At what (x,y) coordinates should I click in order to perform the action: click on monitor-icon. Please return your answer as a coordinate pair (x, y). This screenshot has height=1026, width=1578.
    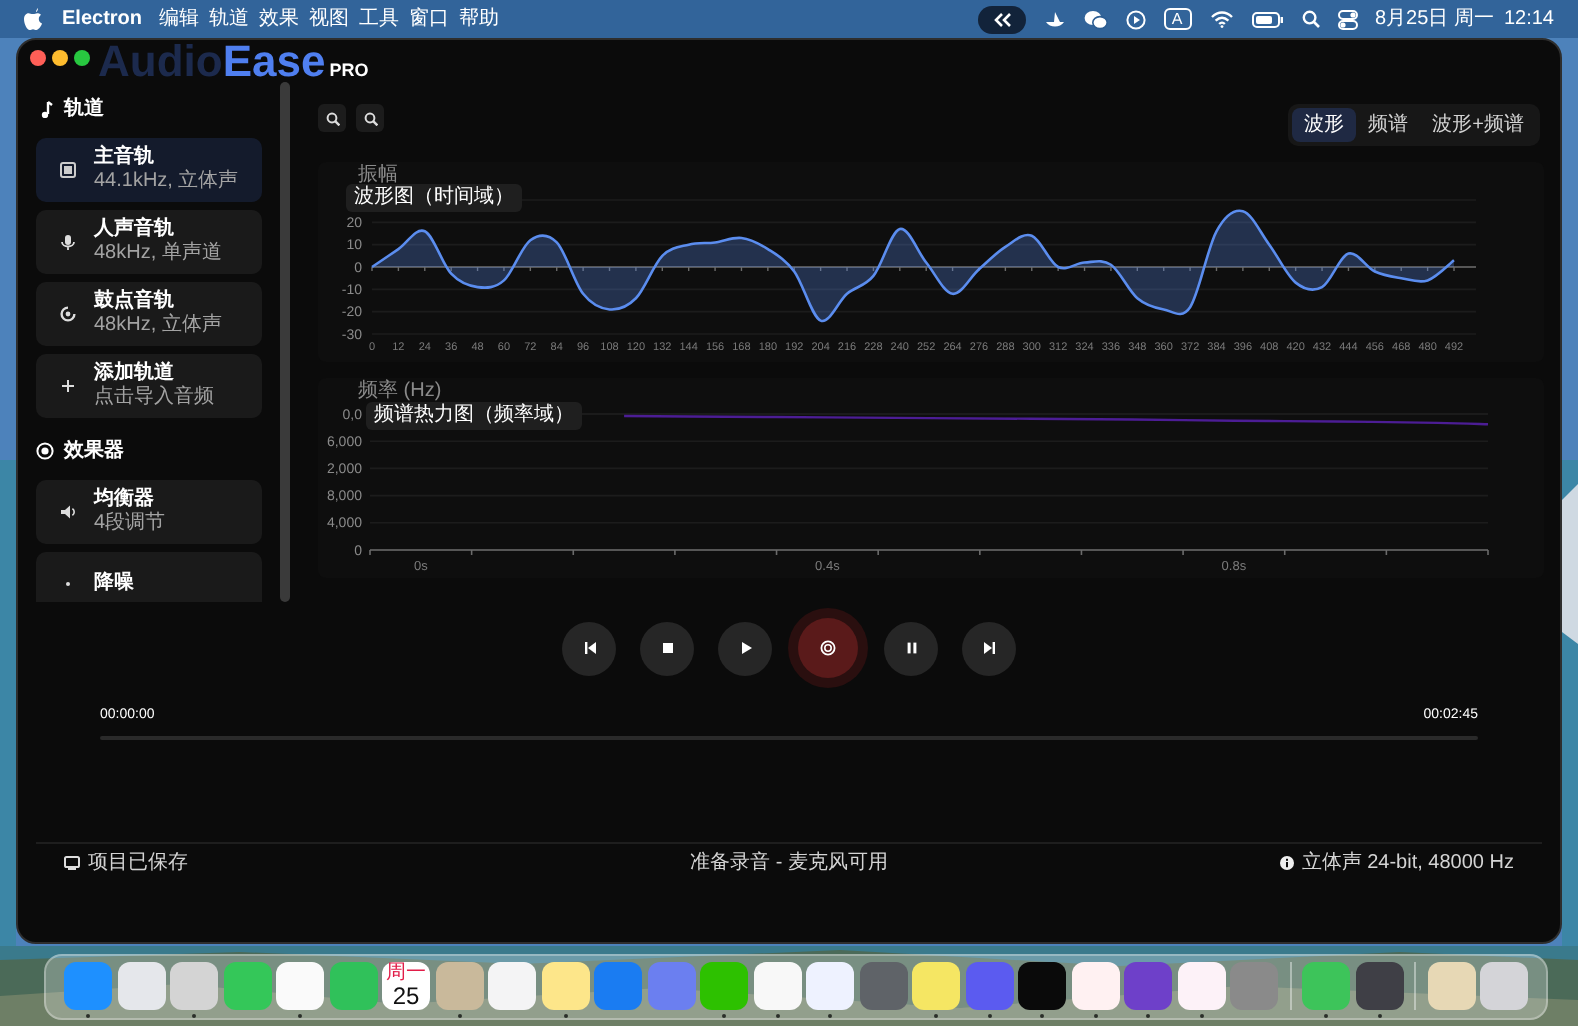
    Looking at the image, I should click on (72, 863).